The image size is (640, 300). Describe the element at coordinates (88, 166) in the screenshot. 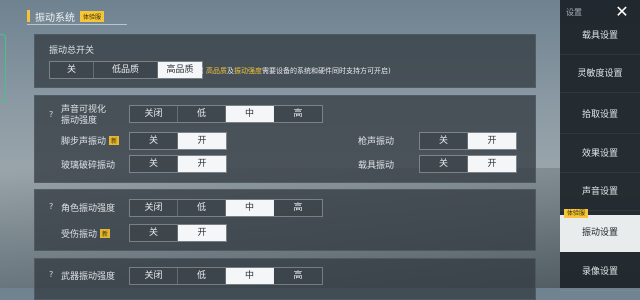

I see `glass-label: 玻璃破碎振动` at that location.